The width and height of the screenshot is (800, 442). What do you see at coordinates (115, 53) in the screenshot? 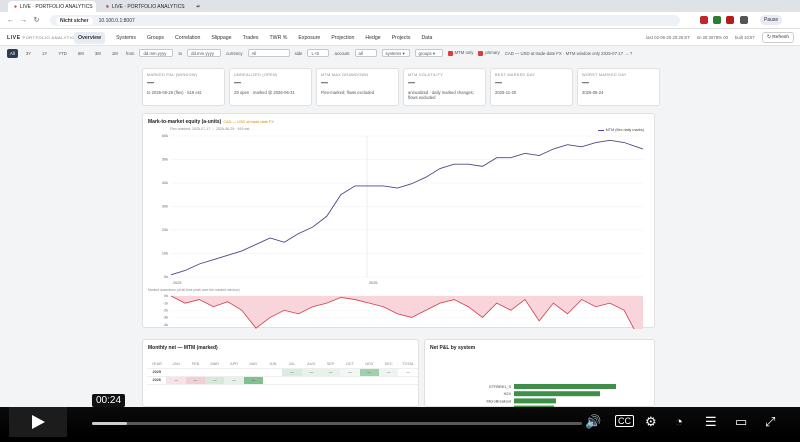
I see `range-1m: 1M` at bounding box center [115, 53].